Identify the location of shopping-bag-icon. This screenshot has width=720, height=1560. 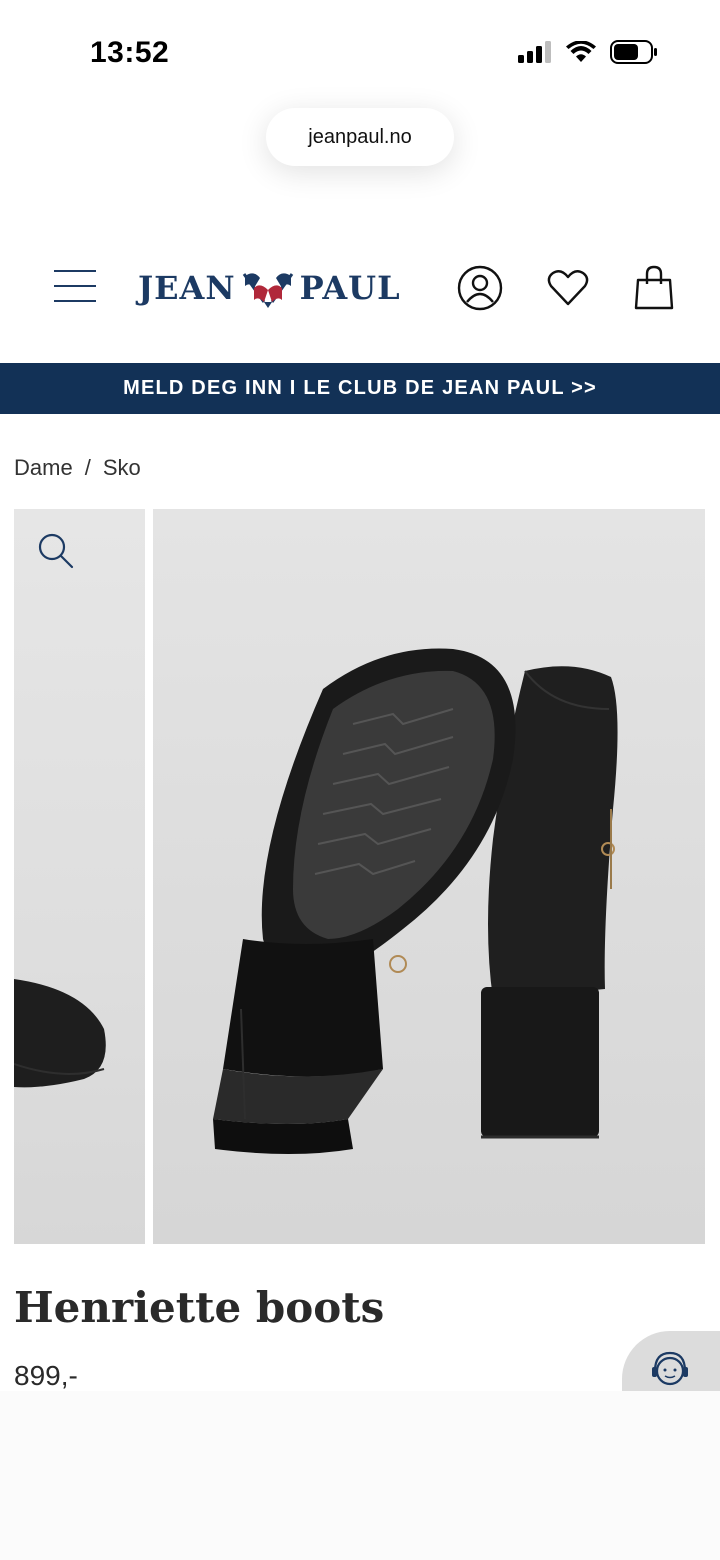
(654, 288).